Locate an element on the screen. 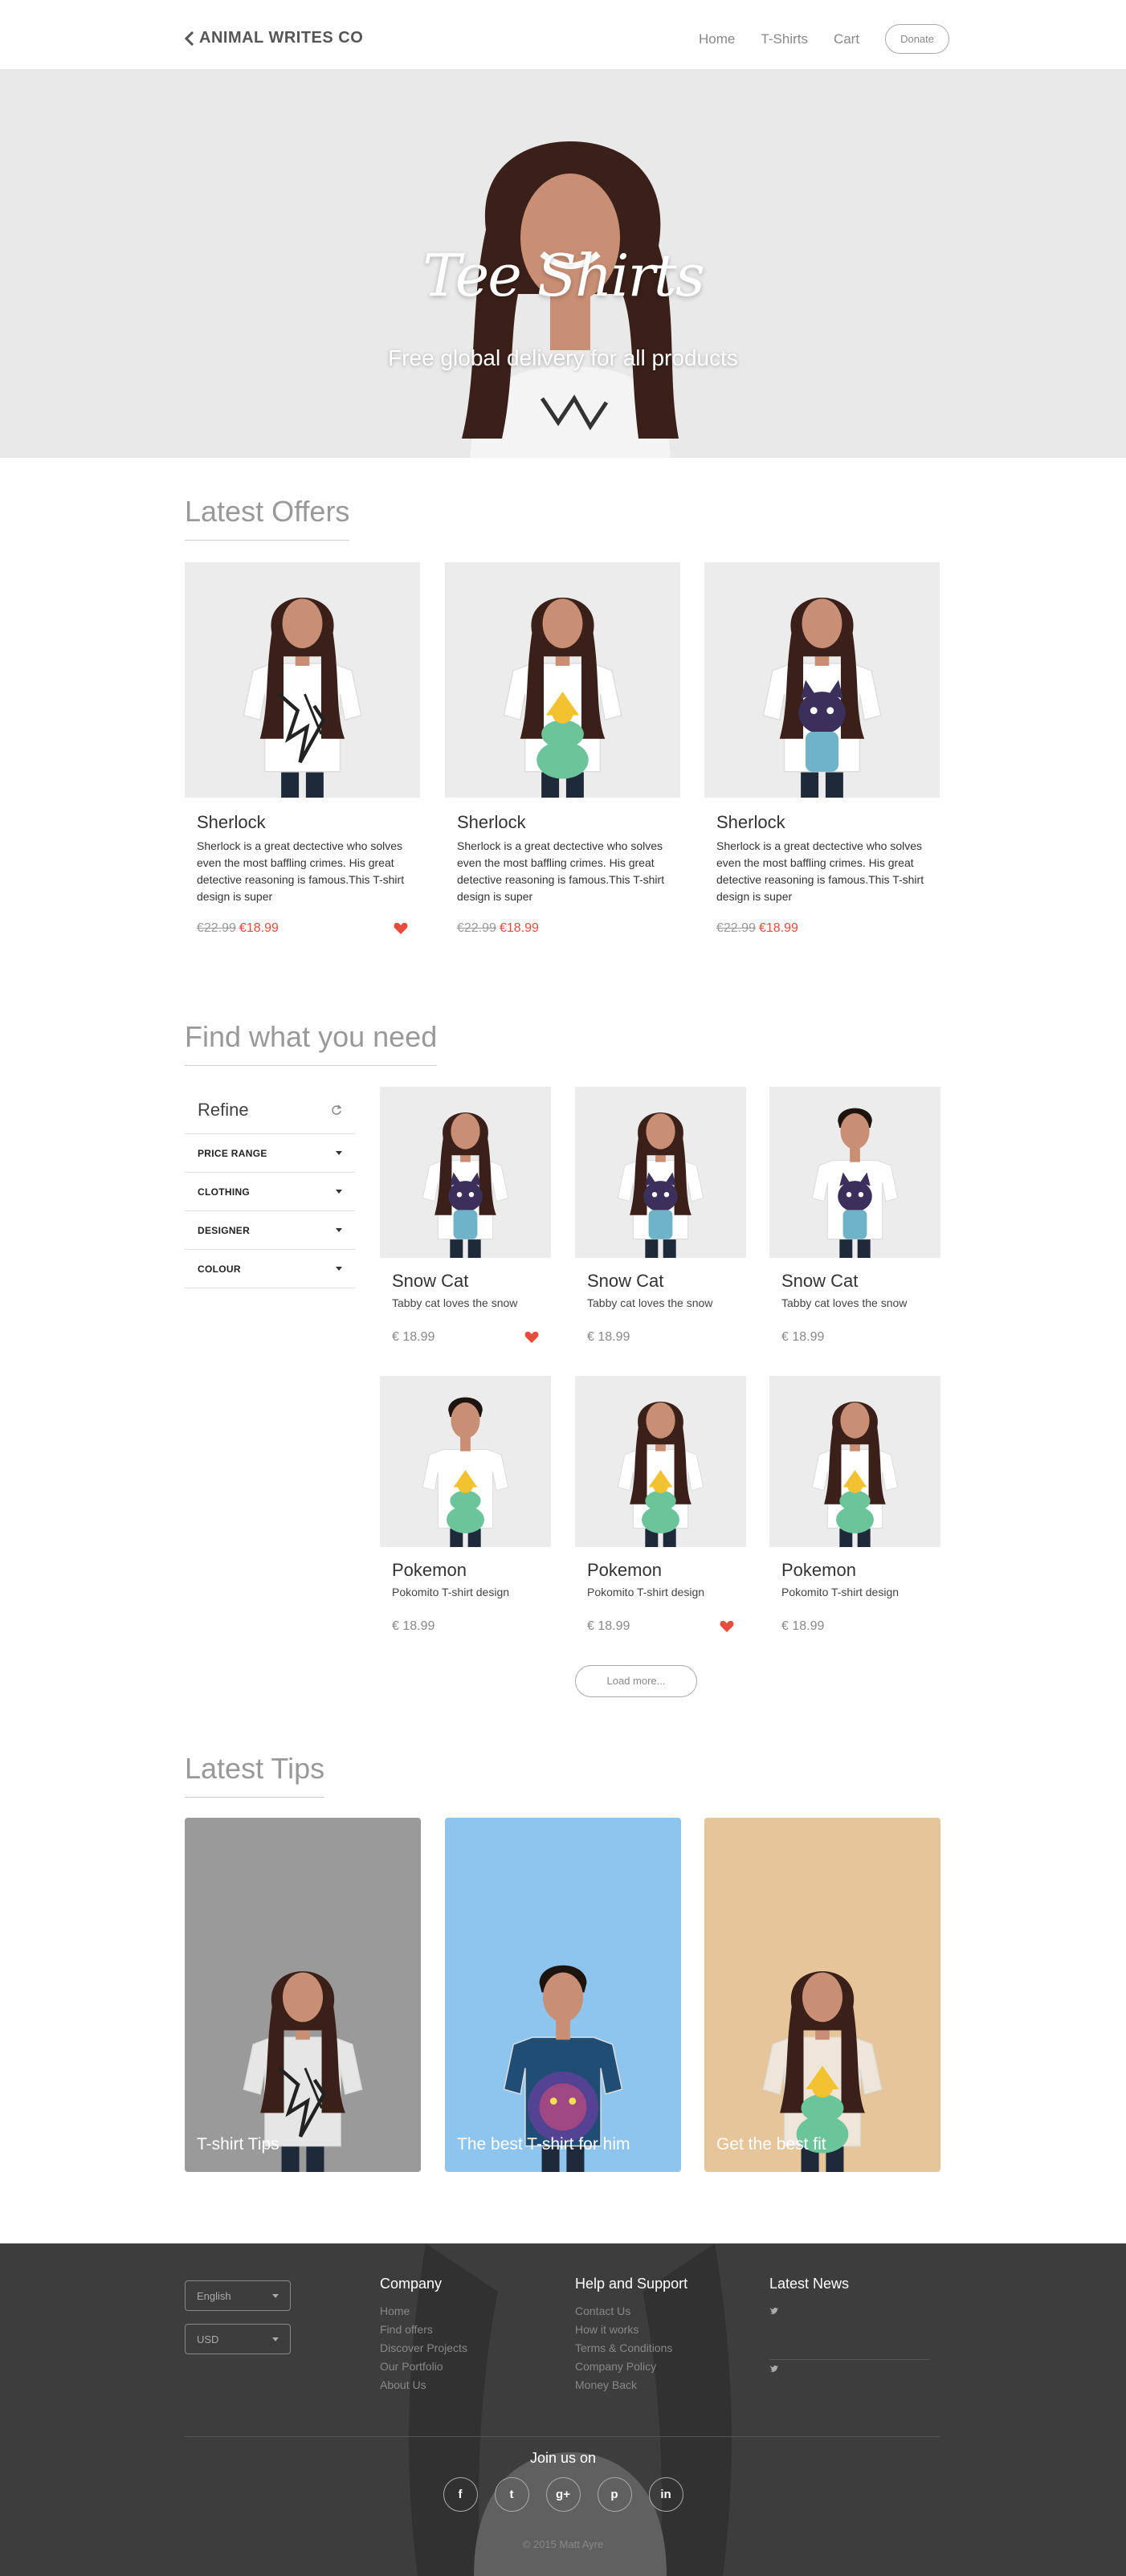 This screenshot has height=2576, width=1126. product-description: Tabby cat loves the snow is located at coordinates (455, 1302).